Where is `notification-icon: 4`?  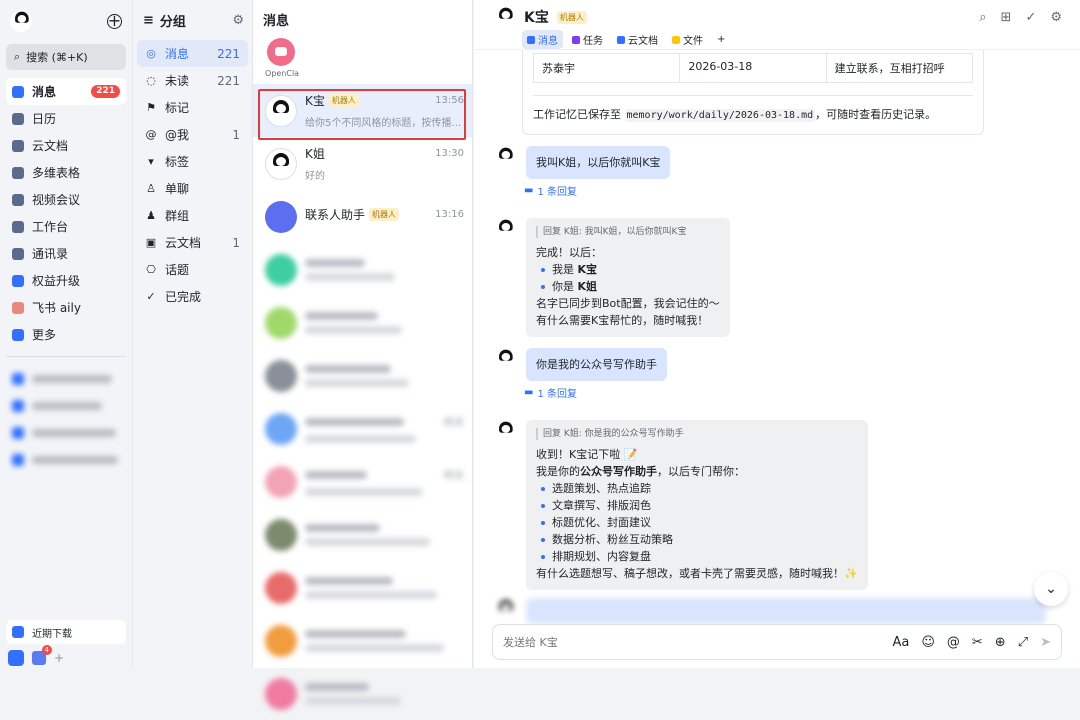
notification-icon: 4 is located at coordinates (42, 655).